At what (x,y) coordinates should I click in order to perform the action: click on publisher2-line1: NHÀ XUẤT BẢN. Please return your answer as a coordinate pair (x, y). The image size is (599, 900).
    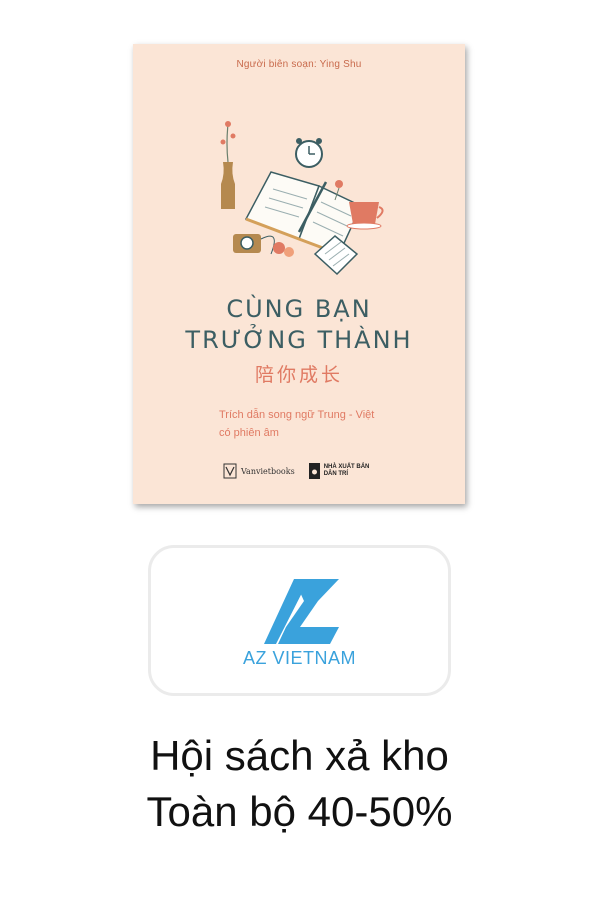
    Looking at the image, I should click on (346, 467).